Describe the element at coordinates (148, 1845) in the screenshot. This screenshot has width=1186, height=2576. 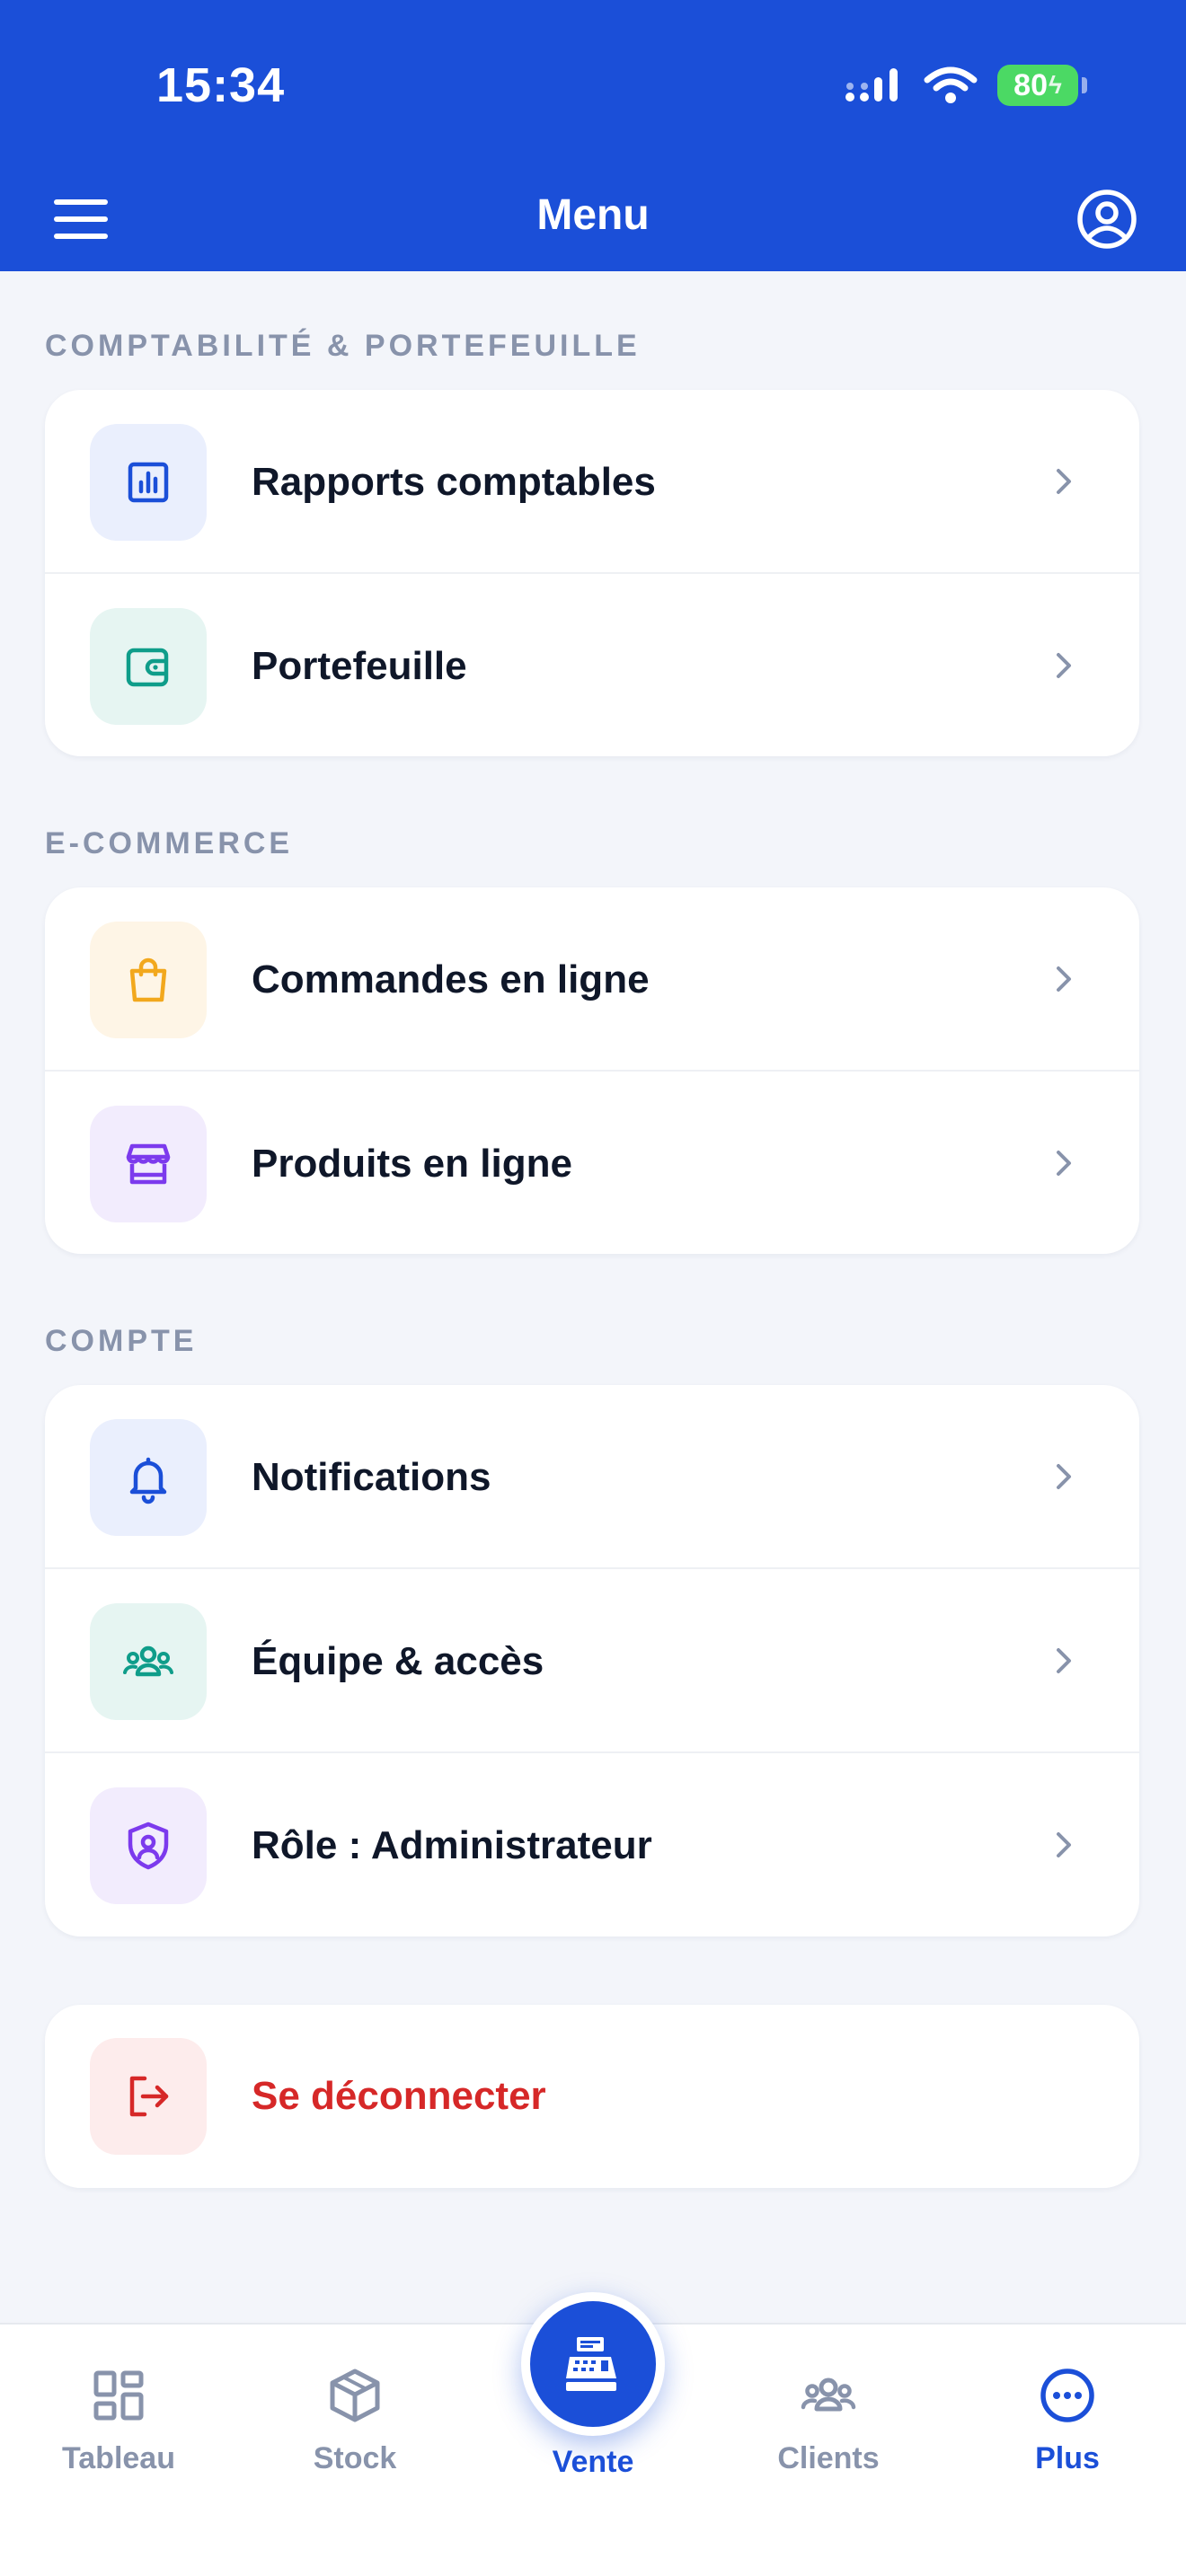
I see `shield-user-icon` at that location.